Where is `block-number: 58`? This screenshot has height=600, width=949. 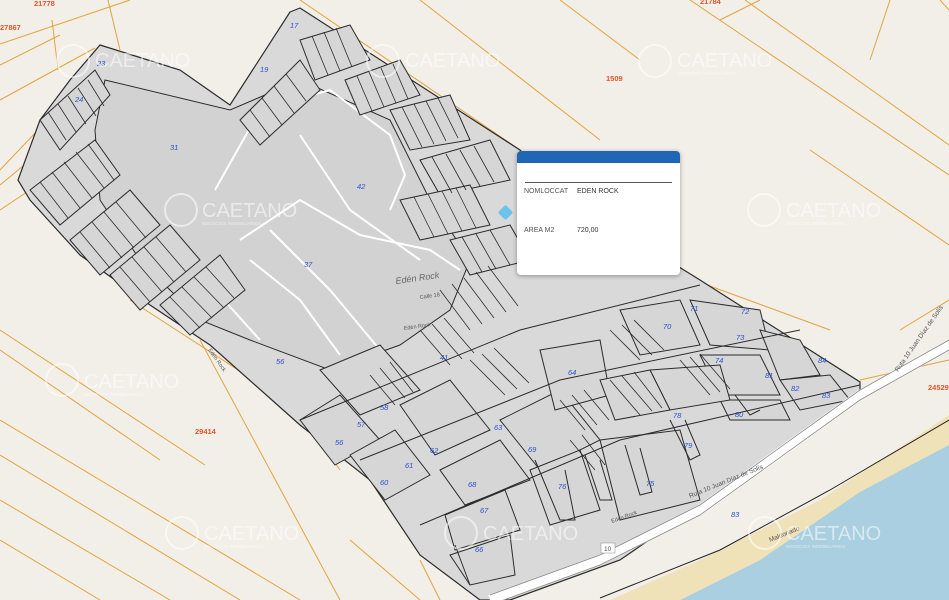 block-number: 58 is located at coordinates (384, 407).